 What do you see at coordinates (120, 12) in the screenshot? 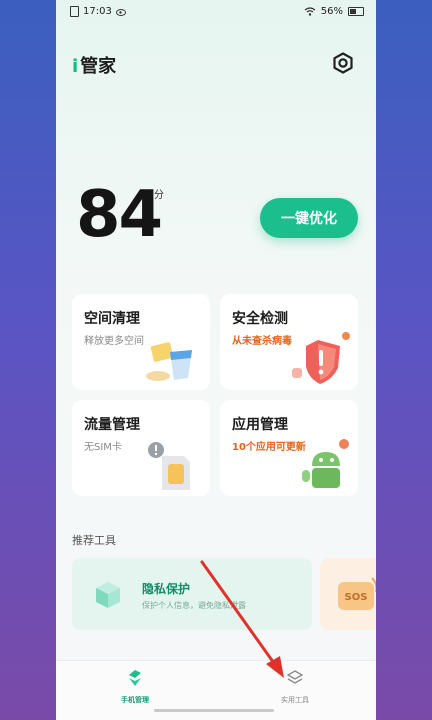
I see `weibo-icon` at bounding box center [120, 12].